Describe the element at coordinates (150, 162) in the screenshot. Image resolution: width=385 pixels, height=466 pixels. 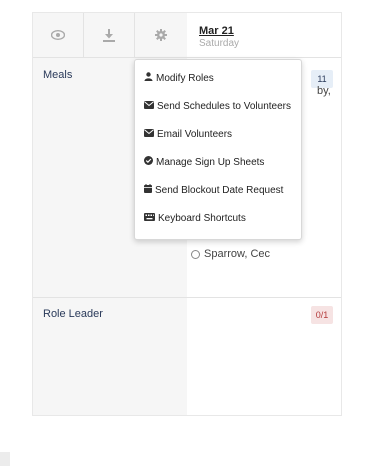
I see `check-circle-icon` at that location.